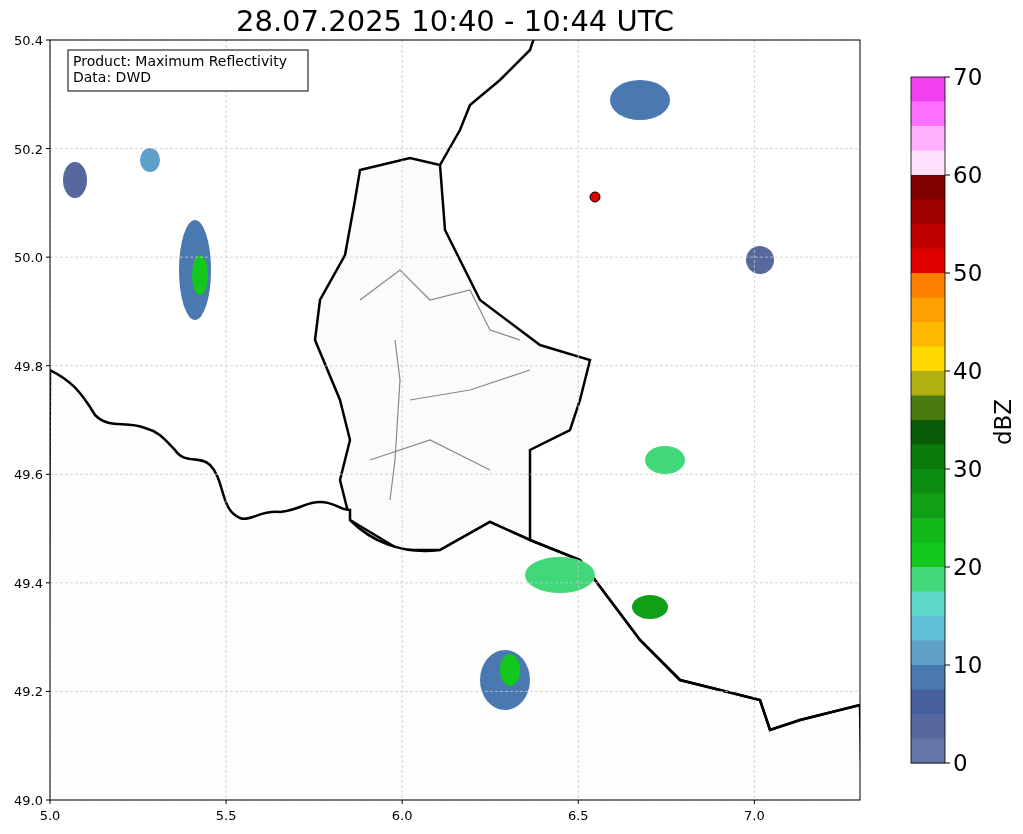  Describe the element at coordinates (226, 815) in the screenshot. I see `x-tick-label: 5.5` at that location.